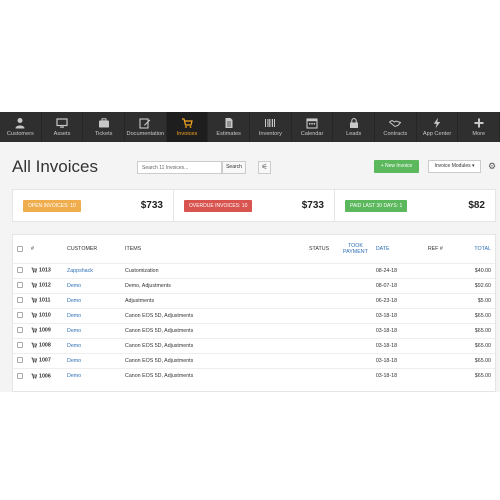 Image resolution: width=500 pixels, height=500 pixels. I want to click on invoice-number-cell: 1008, so click(45, 345).